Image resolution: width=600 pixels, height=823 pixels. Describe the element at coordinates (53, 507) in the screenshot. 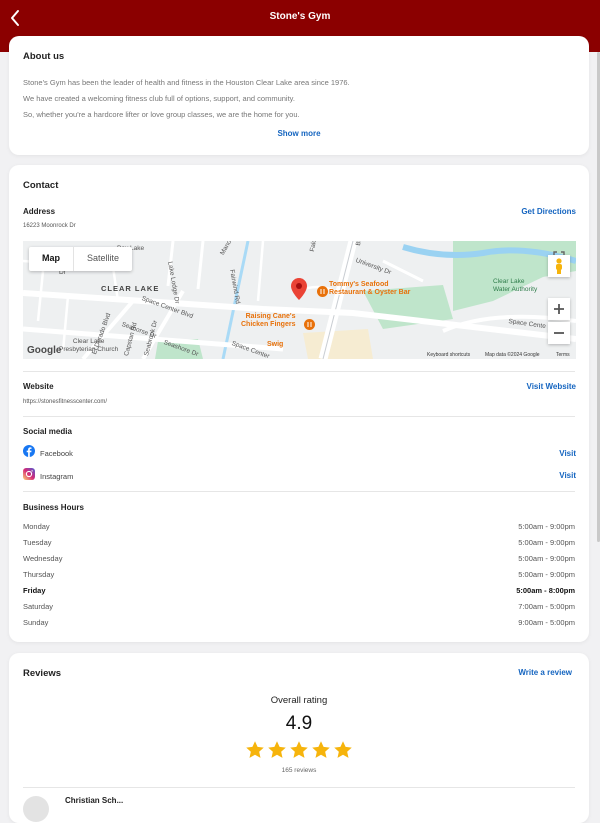

I see `business-hours-label: Business Hours` at that location.